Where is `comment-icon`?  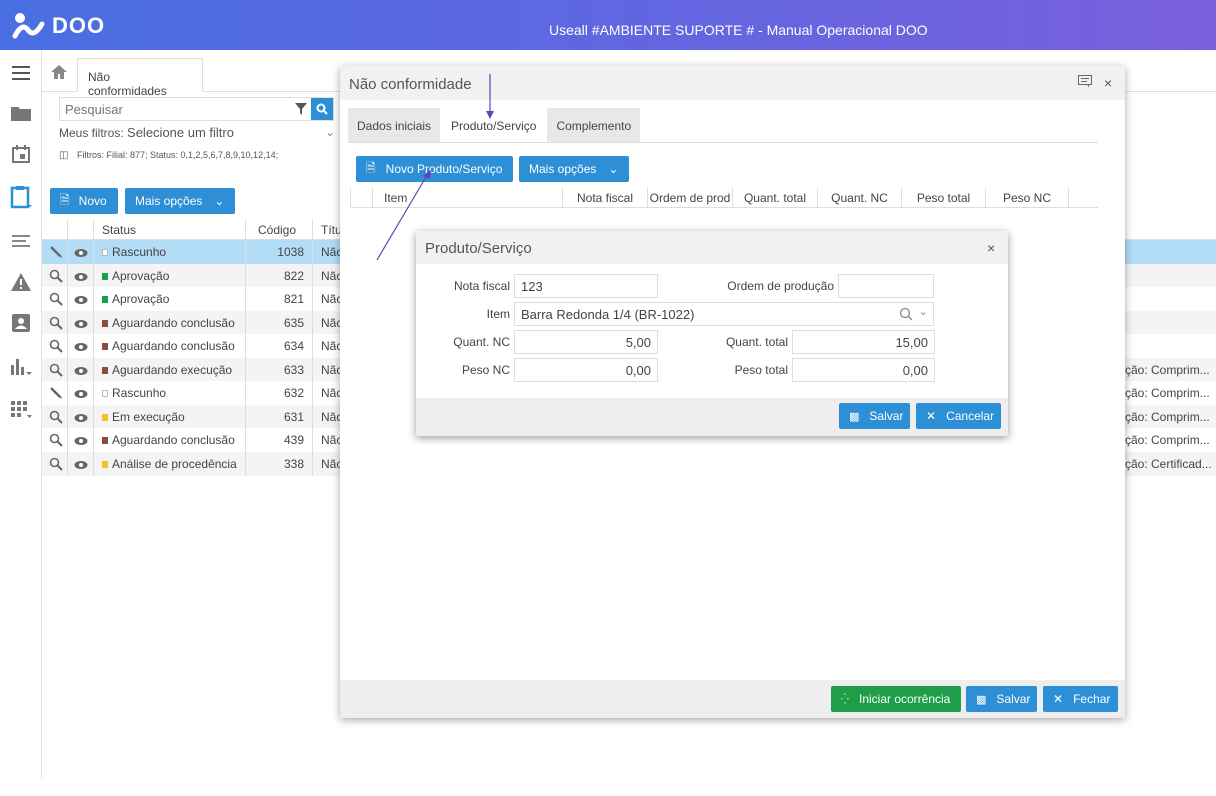
comment-icon is located at coordinates (1085, 83).